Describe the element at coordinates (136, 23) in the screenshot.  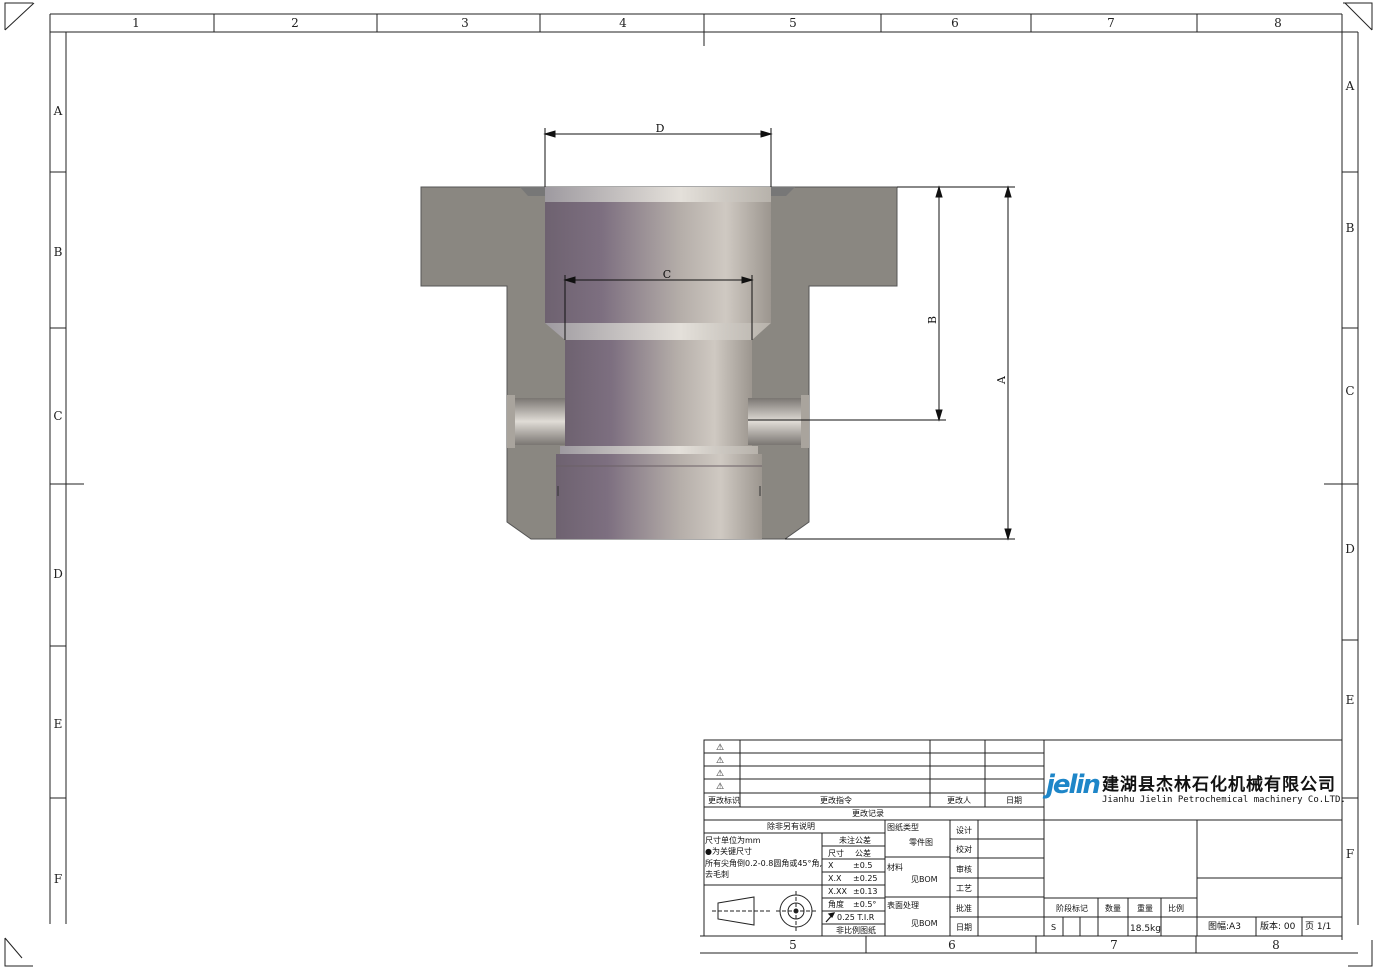
I see `zone-col-1: 1` at that location.